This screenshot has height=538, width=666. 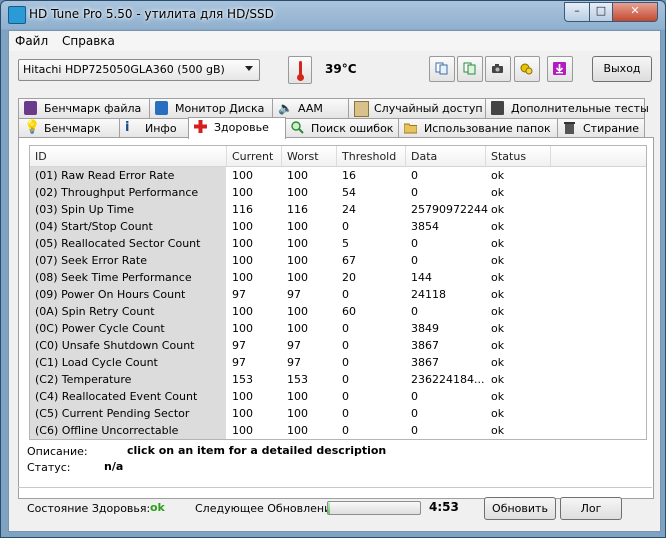 I want to click on screenshot-button, so click(x=498, y=69).